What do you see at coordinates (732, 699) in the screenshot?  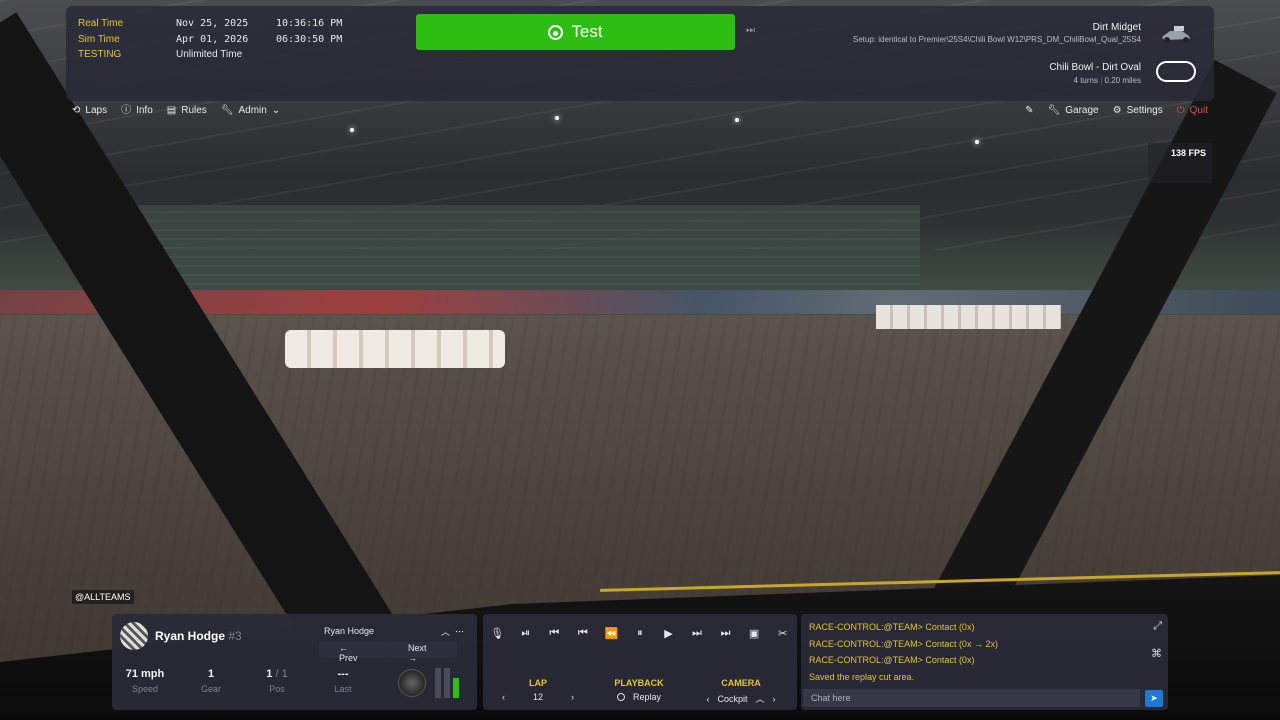 I see `camera-value: Cockpit` at bounding box center [732, 699].